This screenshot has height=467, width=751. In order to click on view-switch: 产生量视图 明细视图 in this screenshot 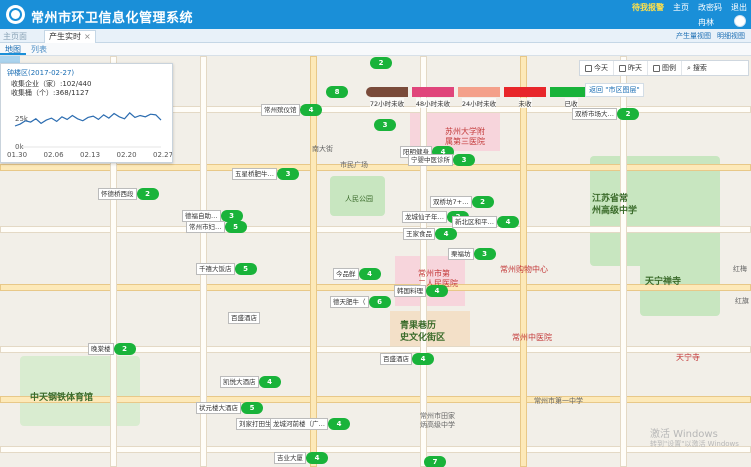, I will do `click(710, 36)`.